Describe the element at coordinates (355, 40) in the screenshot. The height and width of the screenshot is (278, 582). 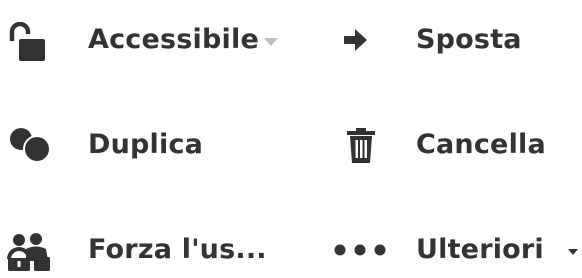
I see `arrow-right-icon` at that location.